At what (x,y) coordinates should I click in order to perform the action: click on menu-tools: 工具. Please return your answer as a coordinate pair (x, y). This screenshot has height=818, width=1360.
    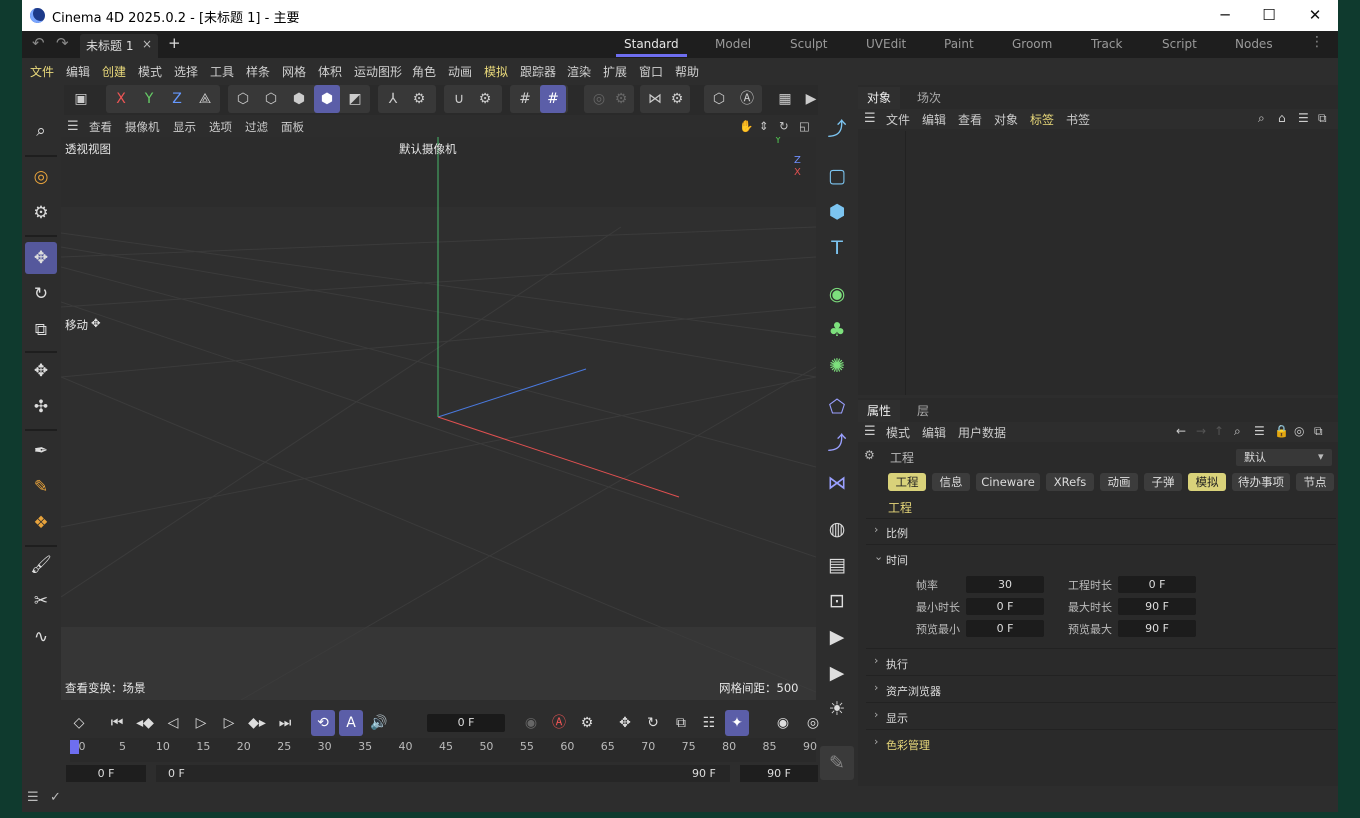
    Looking at the image, I should click on (222, 71).